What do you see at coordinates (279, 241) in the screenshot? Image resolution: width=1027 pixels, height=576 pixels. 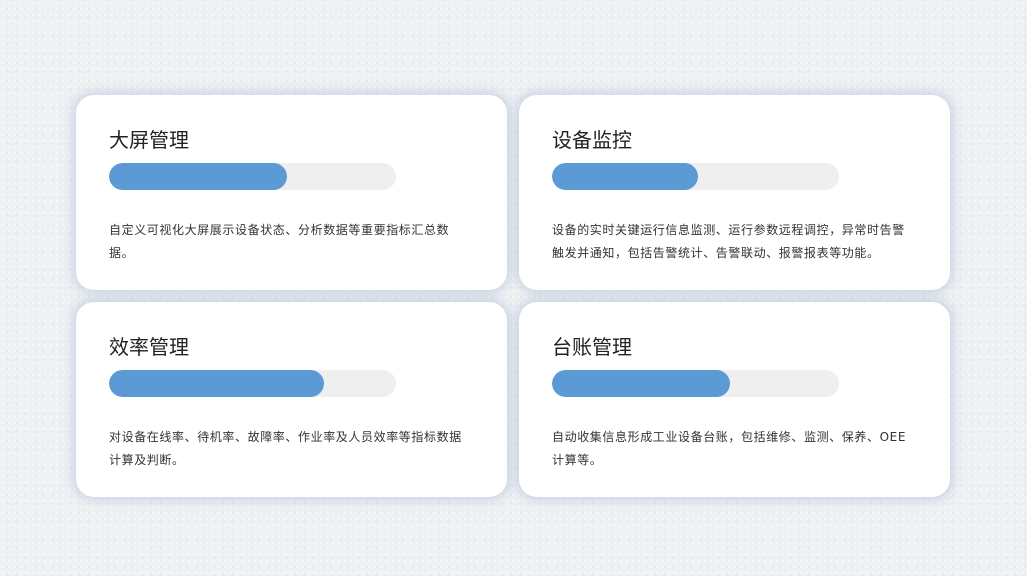 I see `card-description: 自定义可视化大屏展示设备状态、分析数据等重要指标汇总数据。` at bounding box center [279, 241].